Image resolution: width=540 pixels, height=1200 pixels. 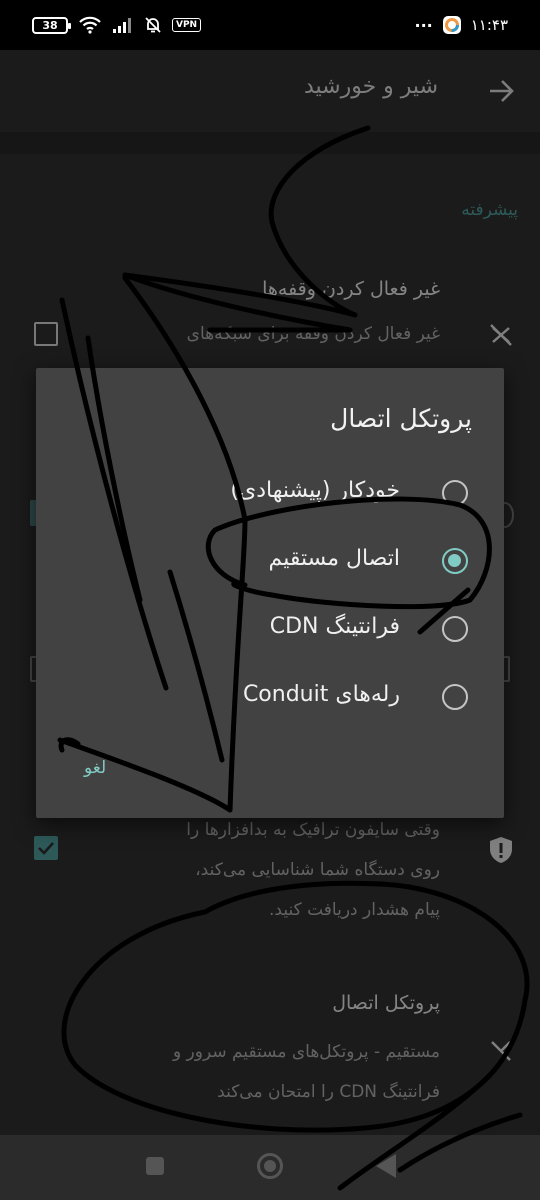 I want to click on wifi-icon, so click(x=90, y=25).